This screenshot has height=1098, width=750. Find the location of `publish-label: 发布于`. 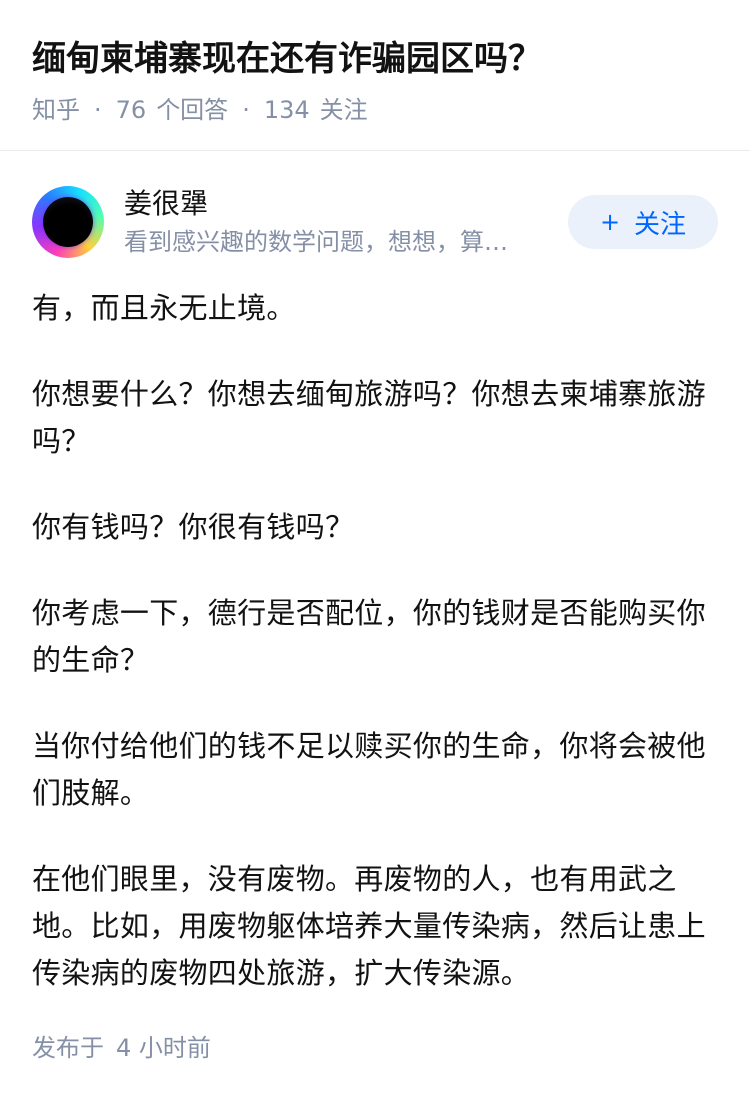

publish-label: 发布于 is located at coordinates (68, 1048).